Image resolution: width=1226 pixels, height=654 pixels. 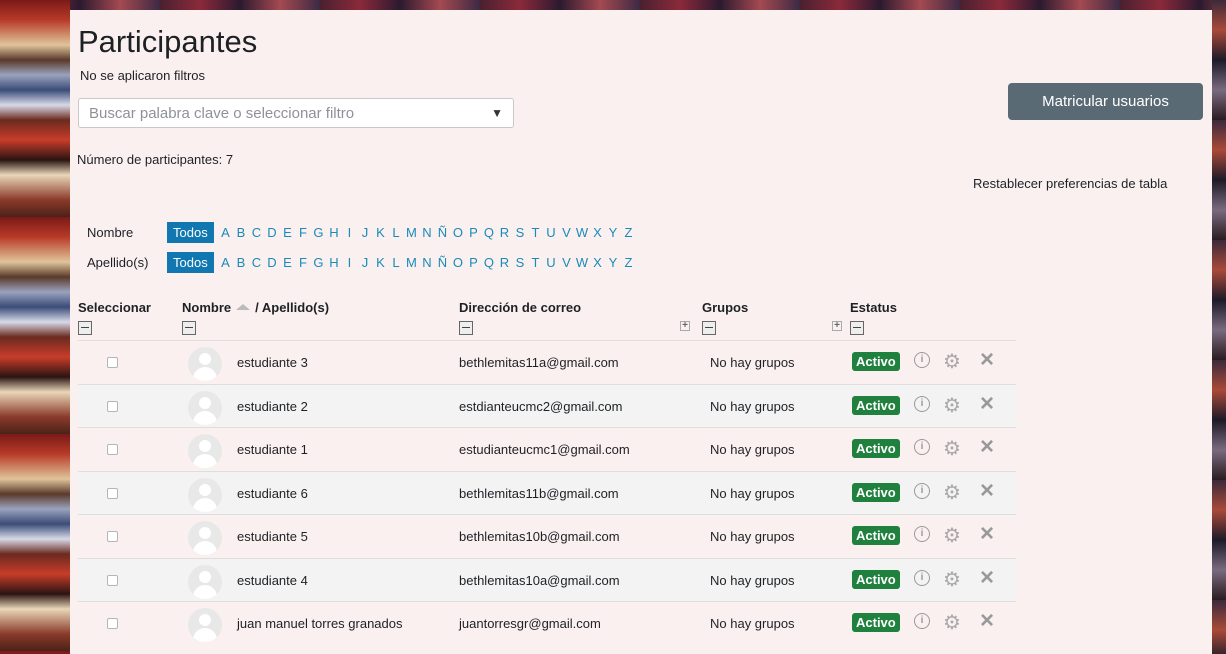 What do you see at coordinates (396, 232) in the screenshot?
I see `first-name-letter-link: L` at bounding box center [396, 232].